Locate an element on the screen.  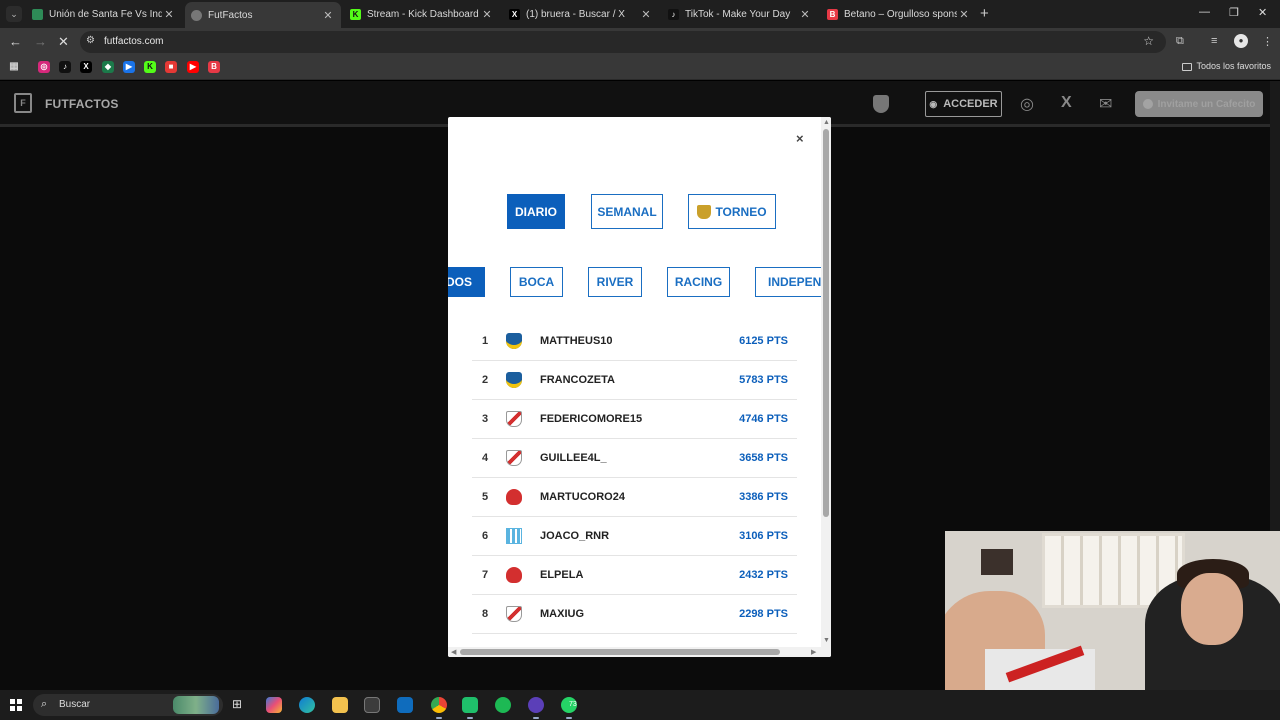
minimize-icon: — is located at coordinates (1204, 12).